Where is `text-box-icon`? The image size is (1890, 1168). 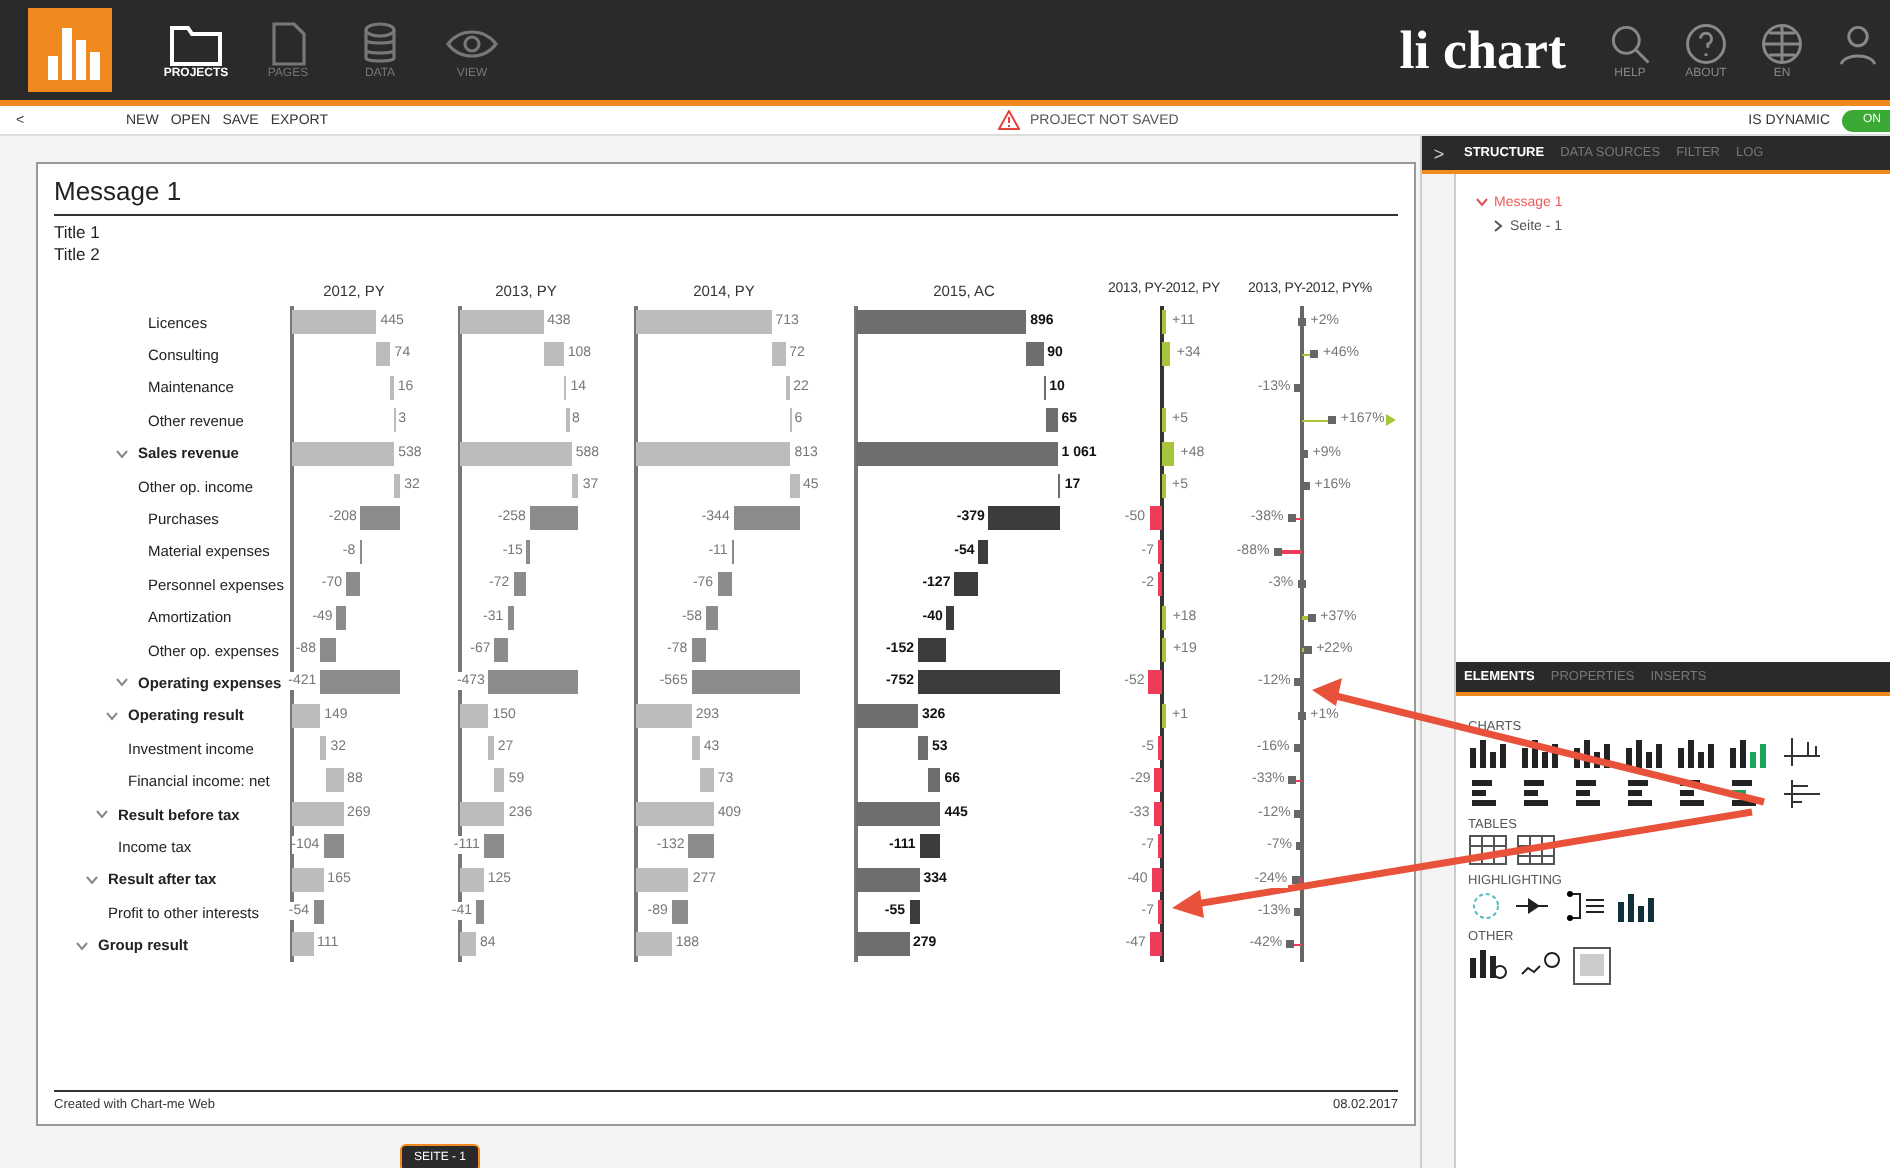
text-box-icon is located at coordinates (1592, 966).